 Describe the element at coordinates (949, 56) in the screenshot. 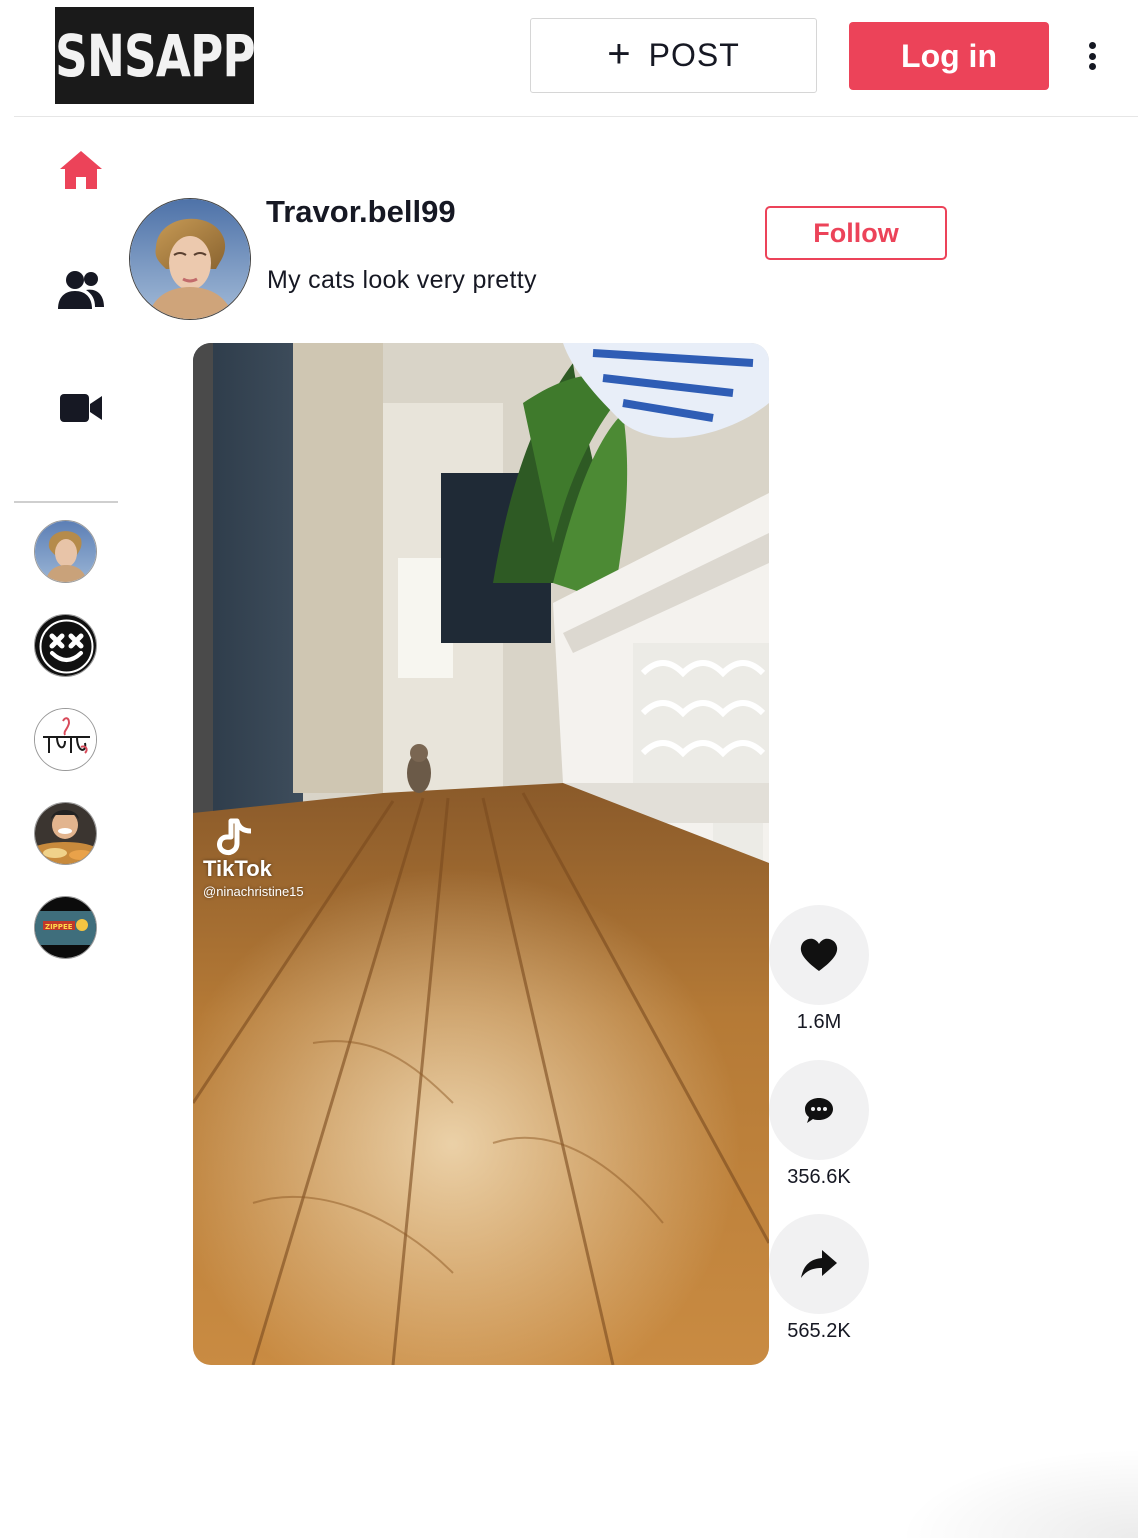

I see `login-button: Log in` at that location.